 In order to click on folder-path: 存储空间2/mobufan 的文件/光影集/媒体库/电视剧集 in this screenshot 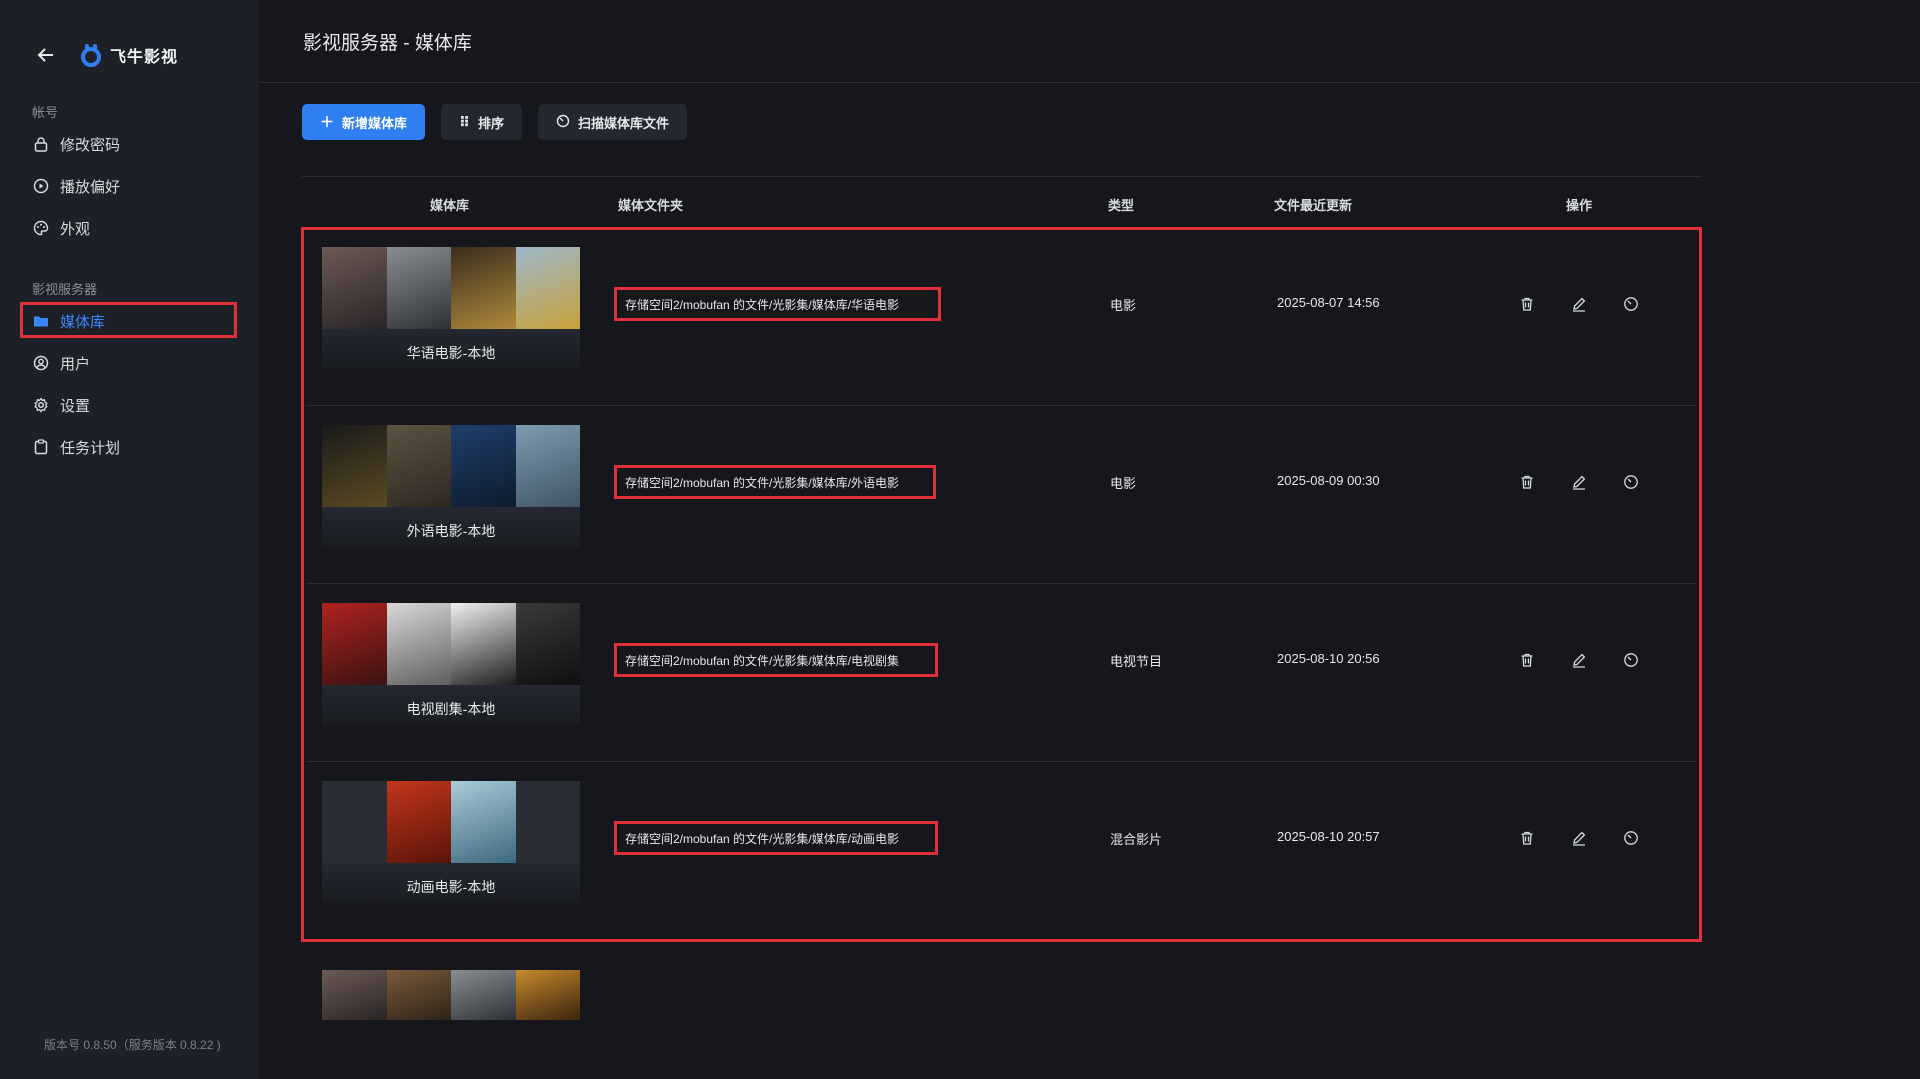, I will do `click(776, 660)`.